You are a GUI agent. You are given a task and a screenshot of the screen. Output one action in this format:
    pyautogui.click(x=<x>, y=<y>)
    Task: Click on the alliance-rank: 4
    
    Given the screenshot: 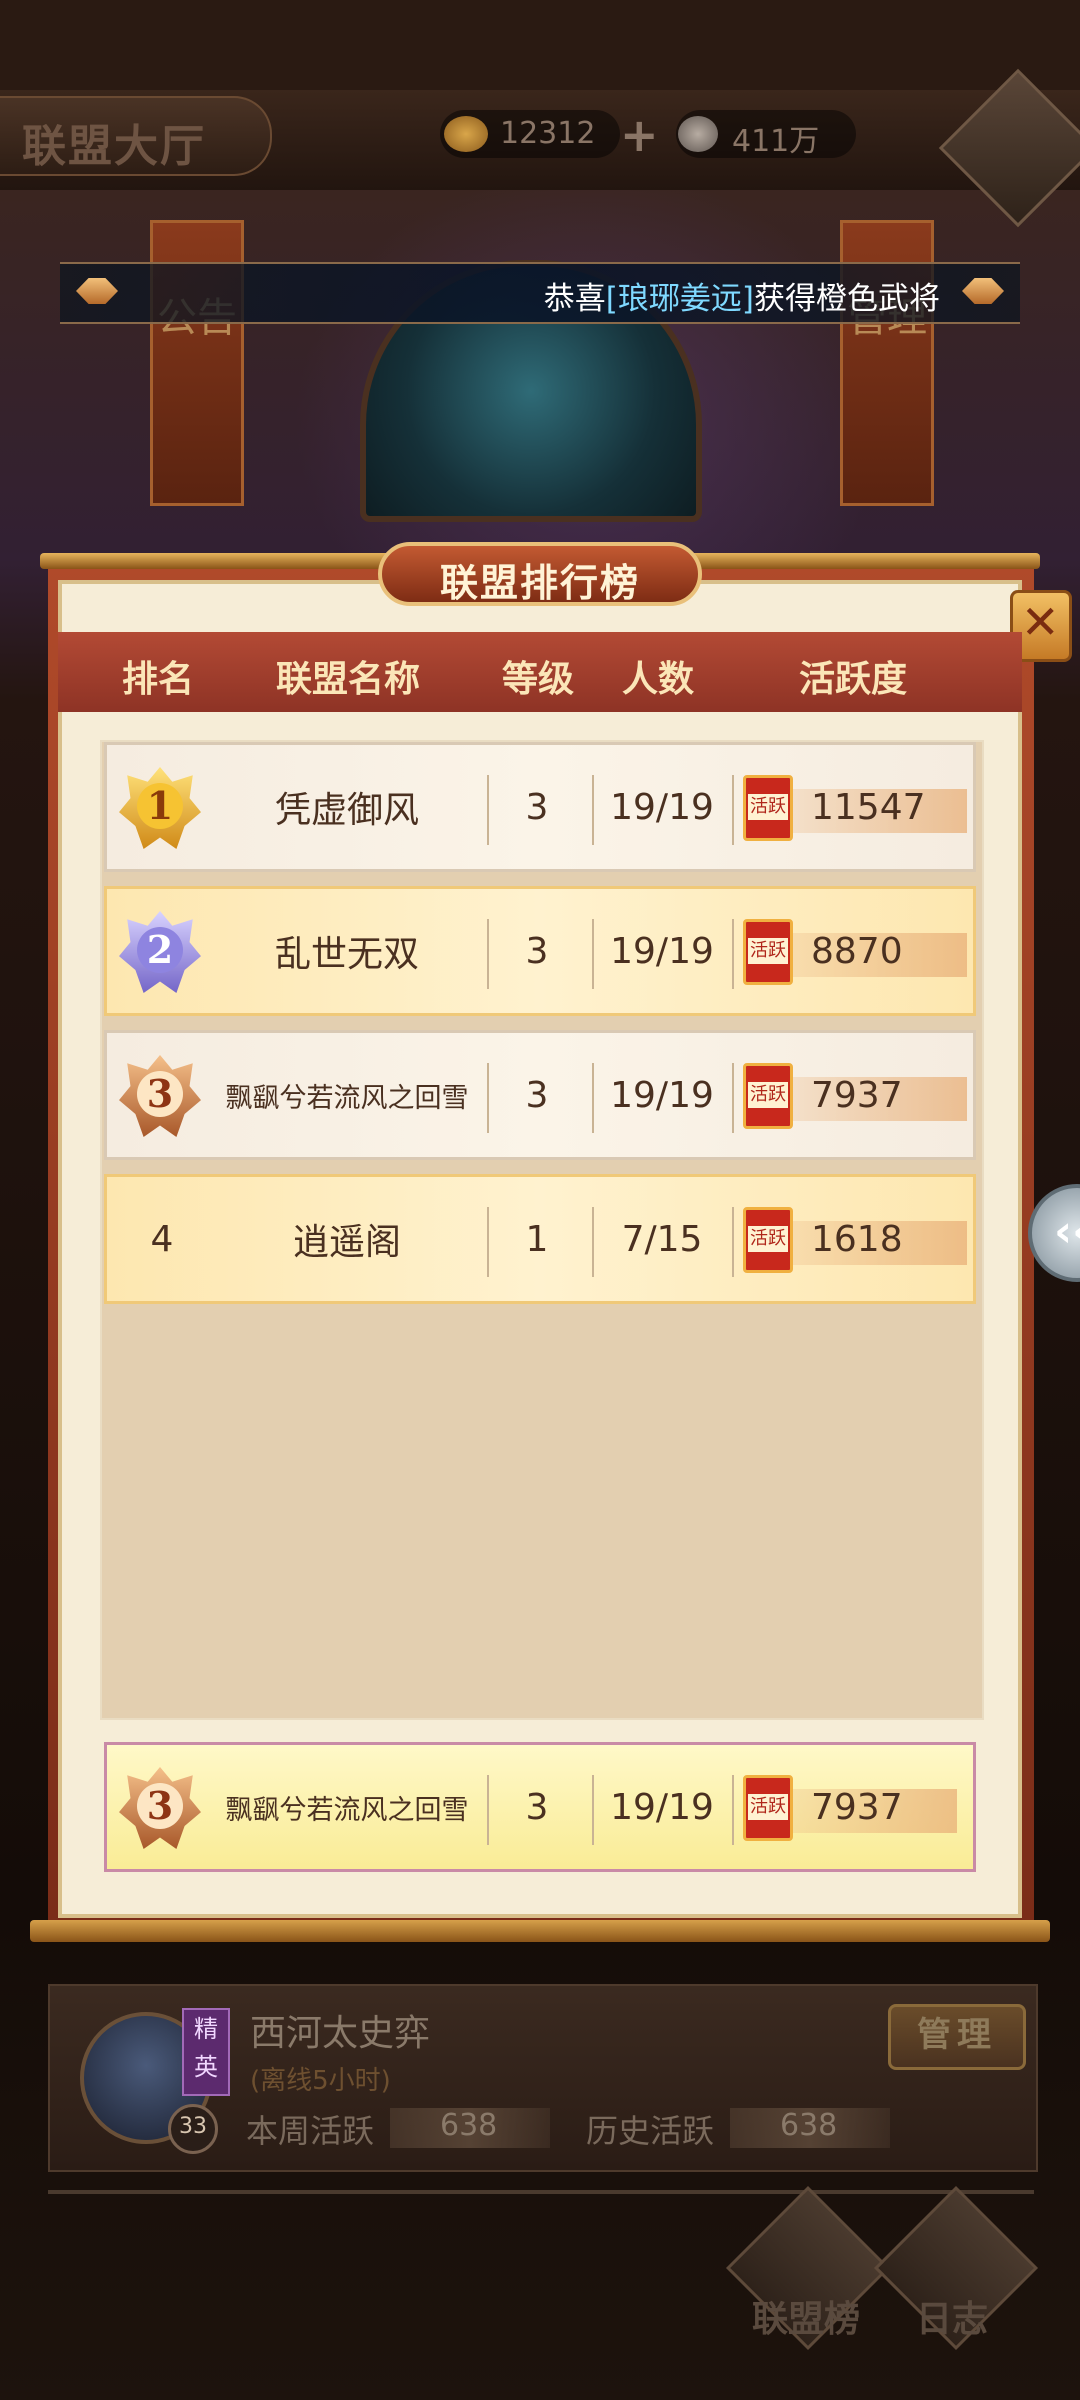 What is the action you would take?
    pyautogui.click(x=162, y=1239)
    